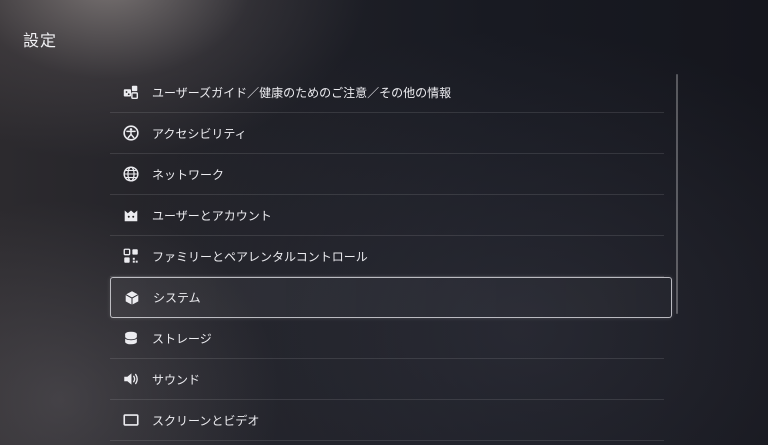 This screenshot has height=445, width=768. I want to click on menu-item-screen-video: スクリーンとビデオ, so click(387, 420).